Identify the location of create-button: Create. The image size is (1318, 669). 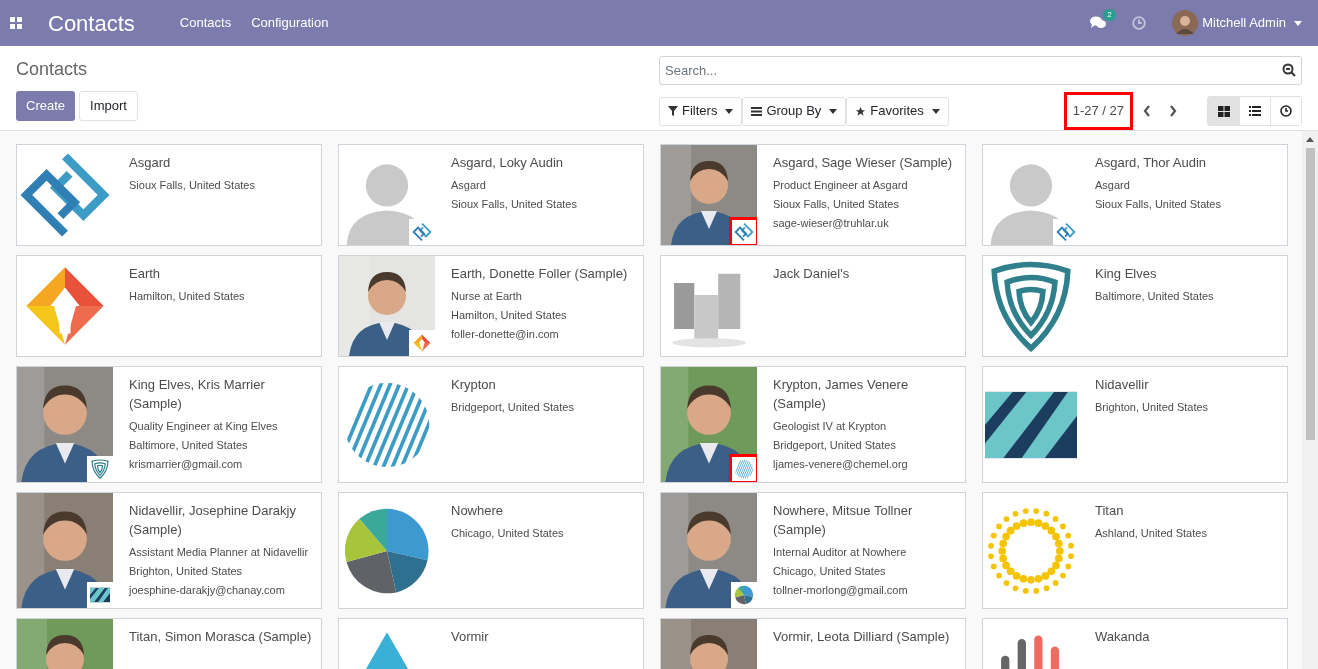
(46, 106).